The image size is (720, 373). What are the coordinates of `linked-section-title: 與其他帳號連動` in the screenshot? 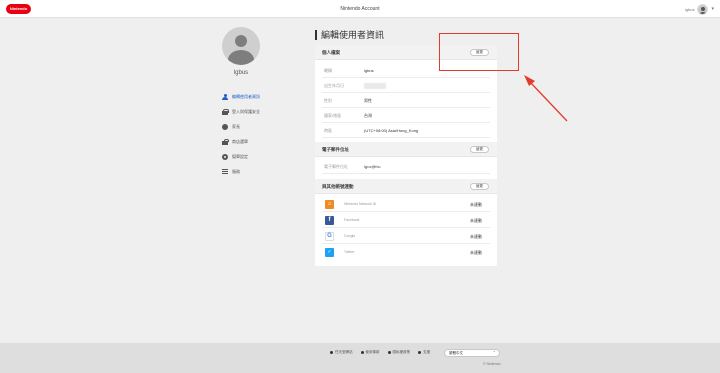 It's located at (338, 186).